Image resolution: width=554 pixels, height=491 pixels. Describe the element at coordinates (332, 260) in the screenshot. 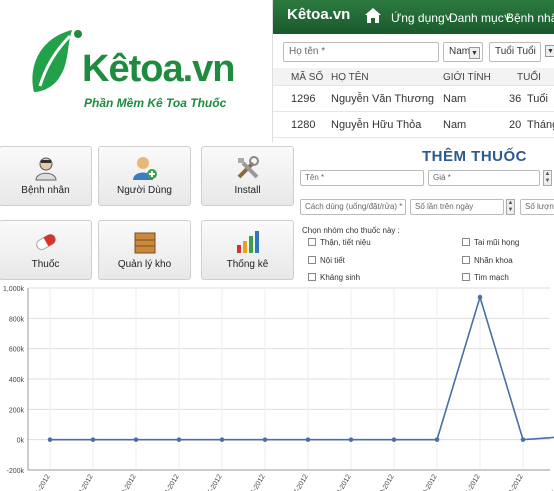

I see `checkbox-label: Nội tiết` at that location.